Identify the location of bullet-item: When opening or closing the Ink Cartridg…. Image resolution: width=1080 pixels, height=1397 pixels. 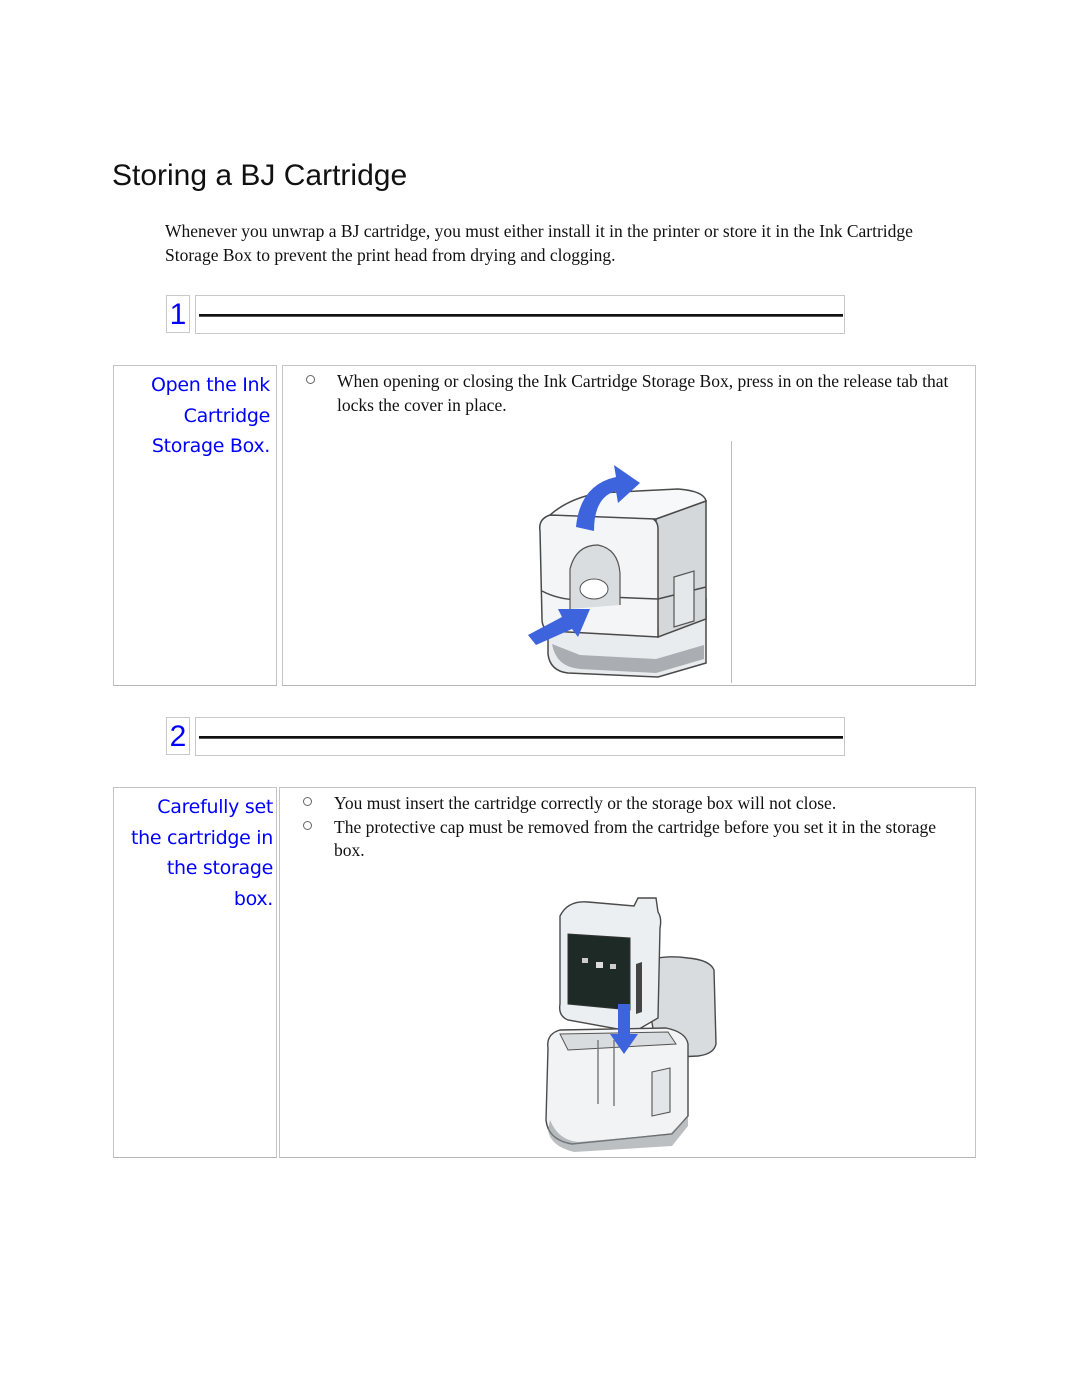
(638, 393).